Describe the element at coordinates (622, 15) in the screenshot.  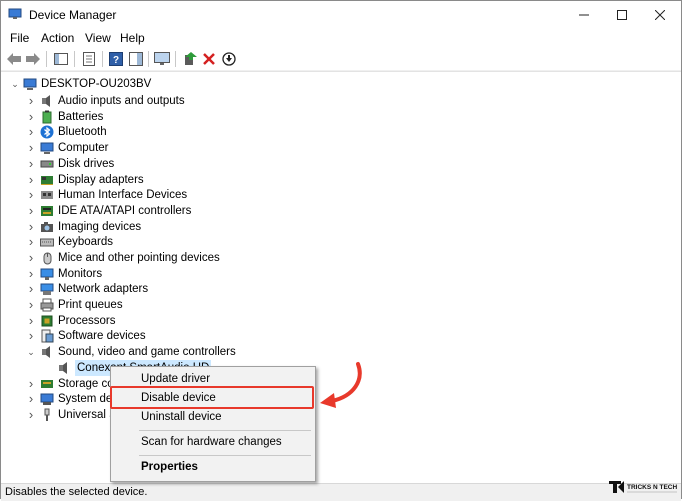
I see `maximize-icon` at that location.